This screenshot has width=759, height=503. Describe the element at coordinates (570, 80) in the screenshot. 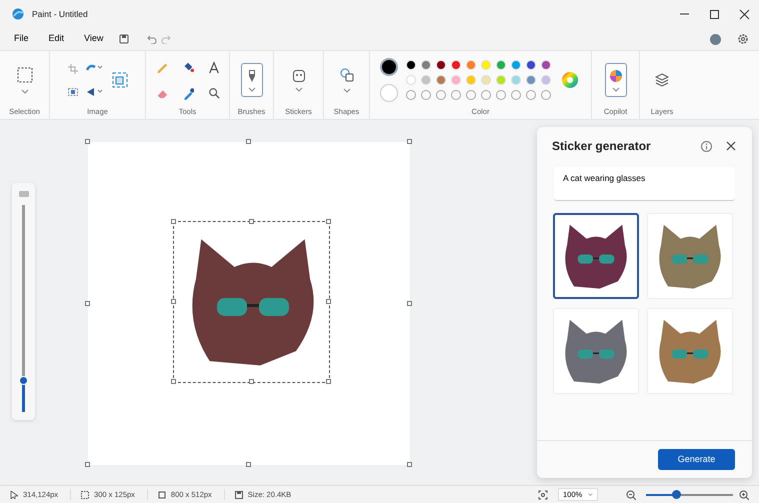

I see `color-wheel-icon` at that location.